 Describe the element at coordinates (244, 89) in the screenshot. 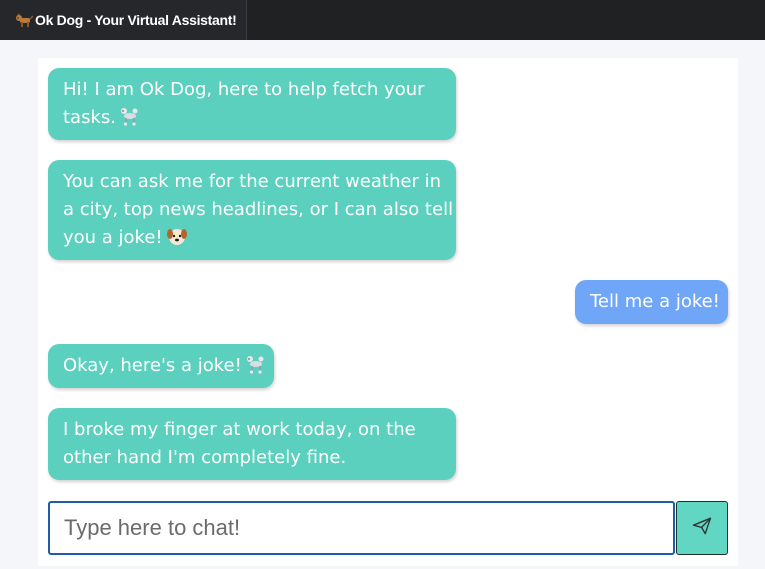

I see `message-line: Hi! I am Ok Dog, here to help fetch your` at that location.